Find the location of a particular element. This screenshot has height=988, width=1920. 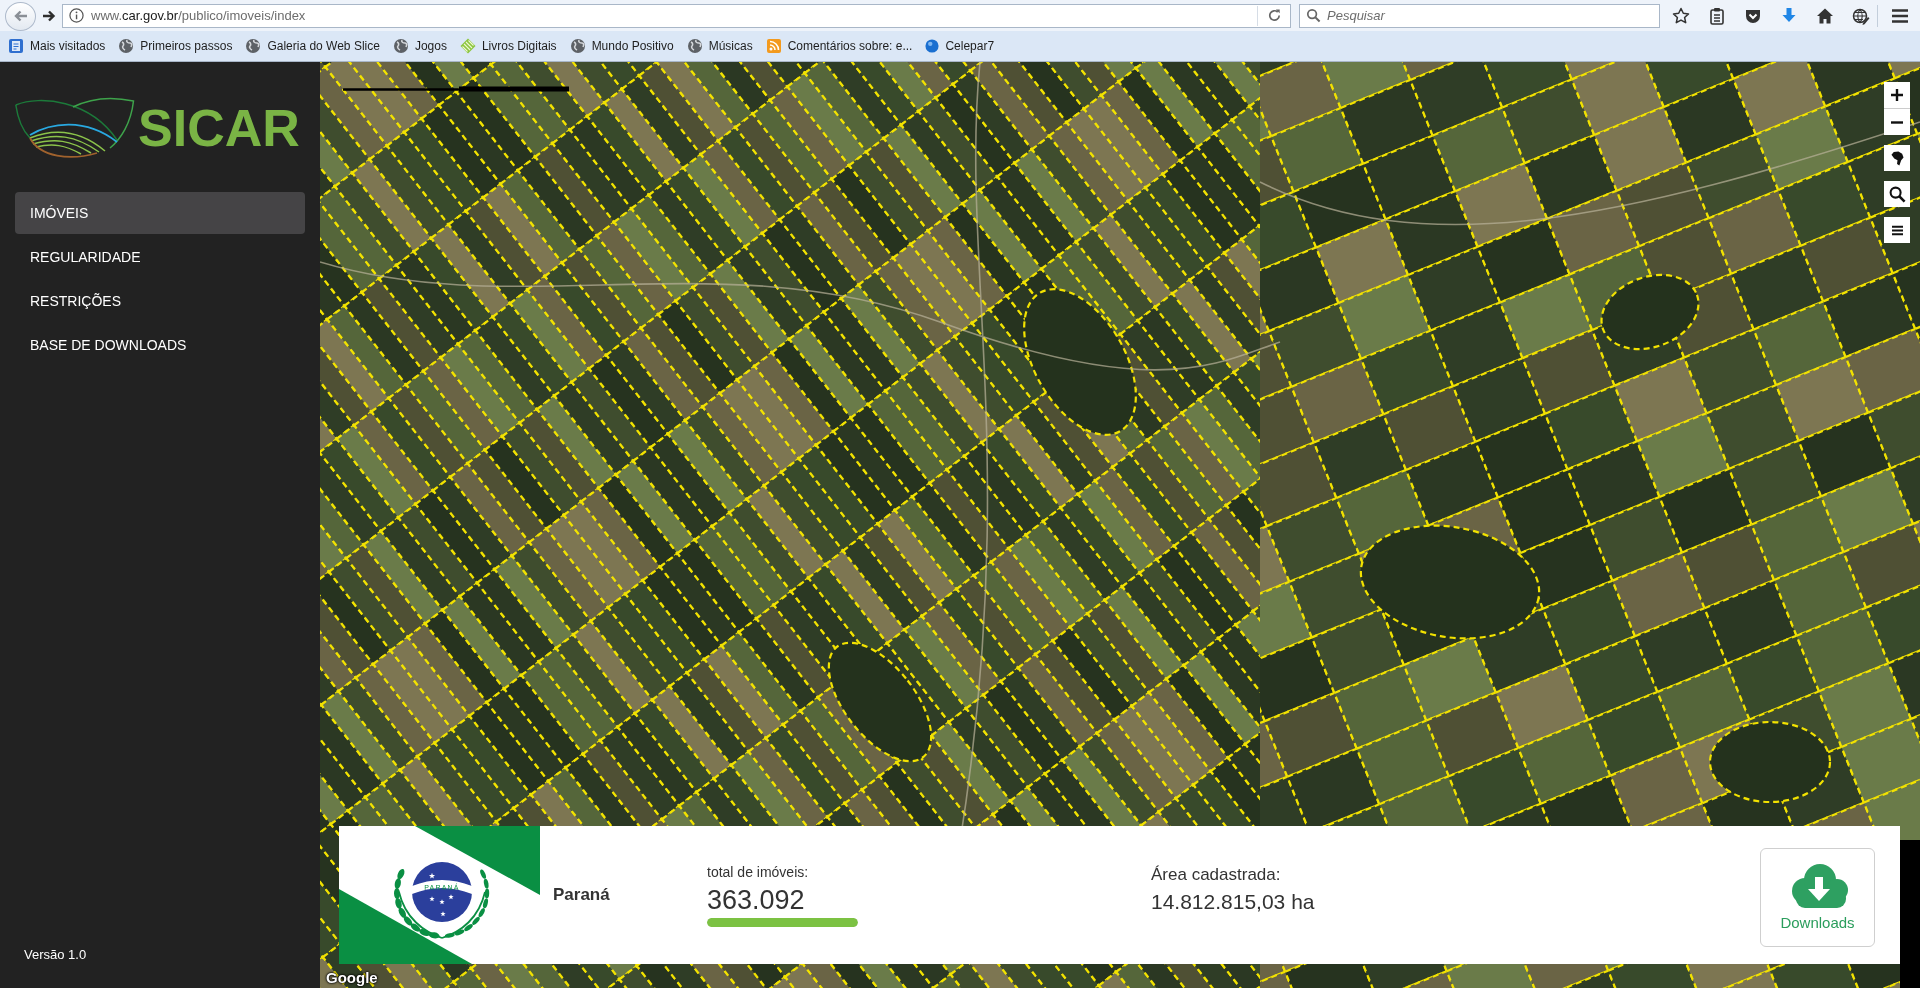

region-button is located at coordinates (1897, 158).